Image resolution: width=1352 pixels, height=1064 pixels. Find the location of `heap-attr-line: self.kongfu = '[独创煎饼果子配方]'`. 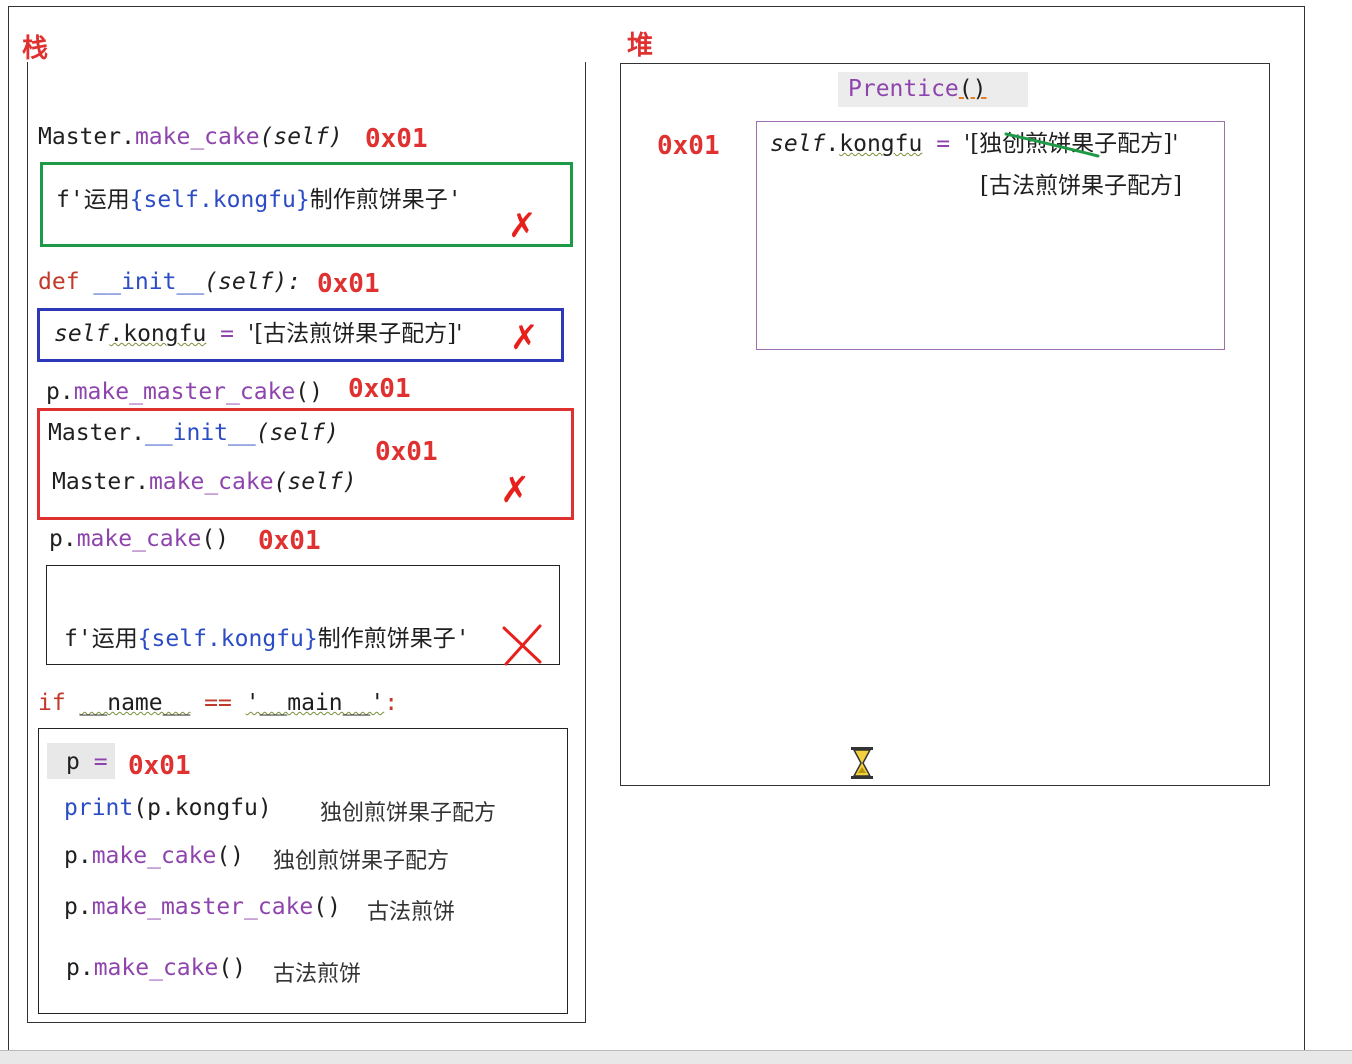

heap-attr-line: self.kongfu = '[独创煎饼果子配方]' is located at coordinates (974, 144).